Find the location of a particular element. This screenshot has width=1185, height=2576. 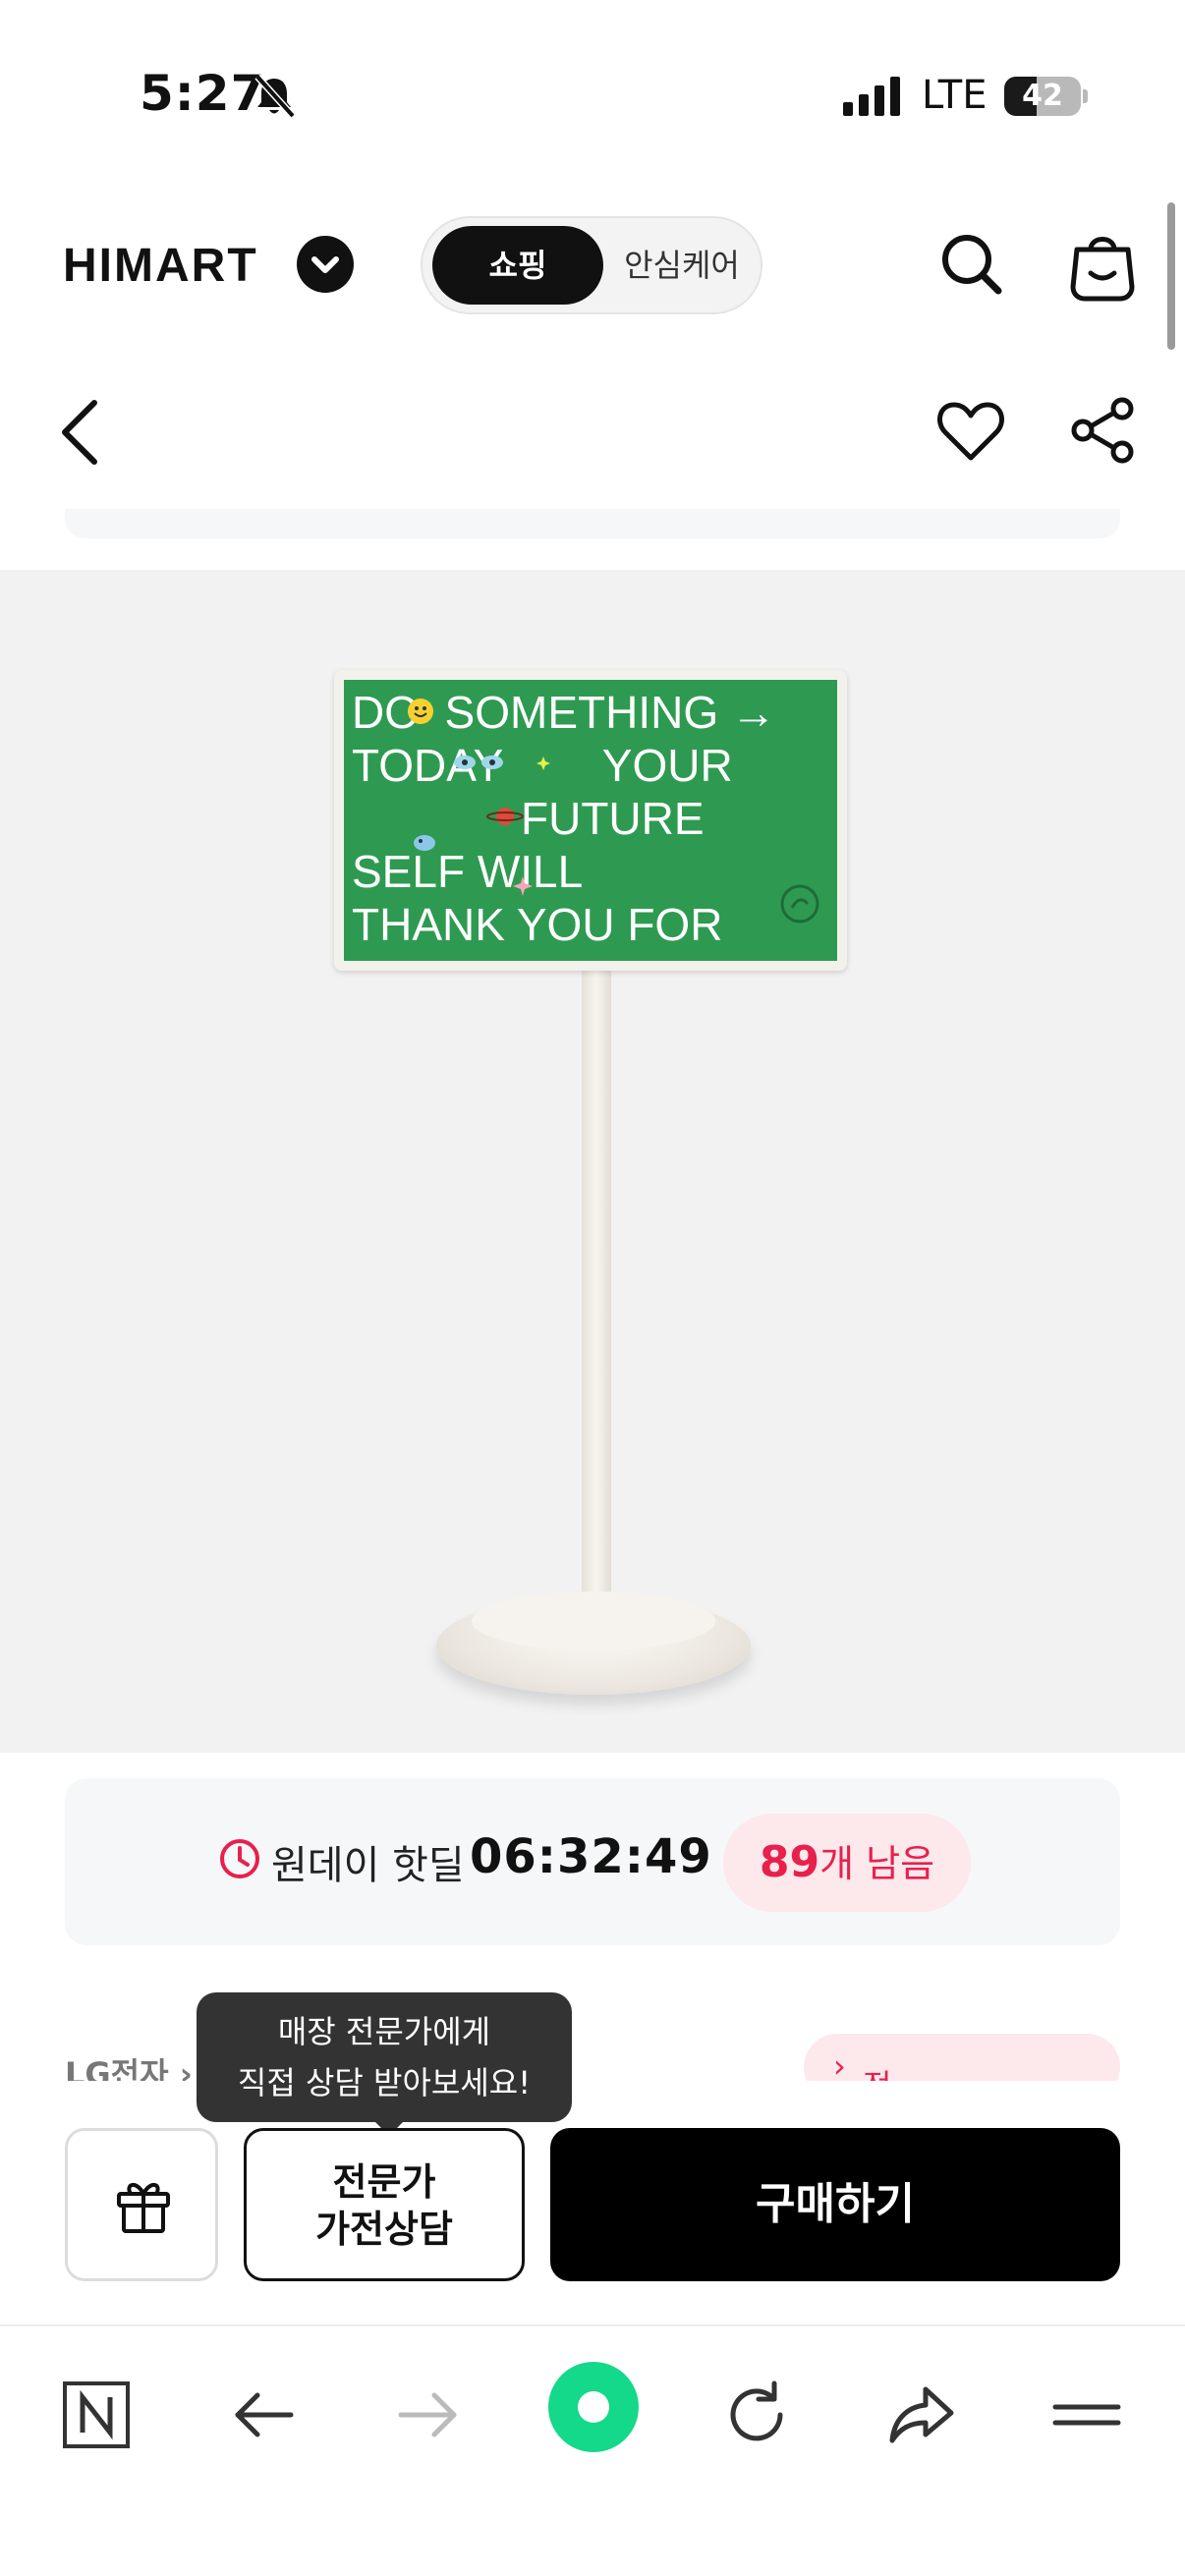

tab-shopping: 쇼핑 is located at coordinates (517, 265).